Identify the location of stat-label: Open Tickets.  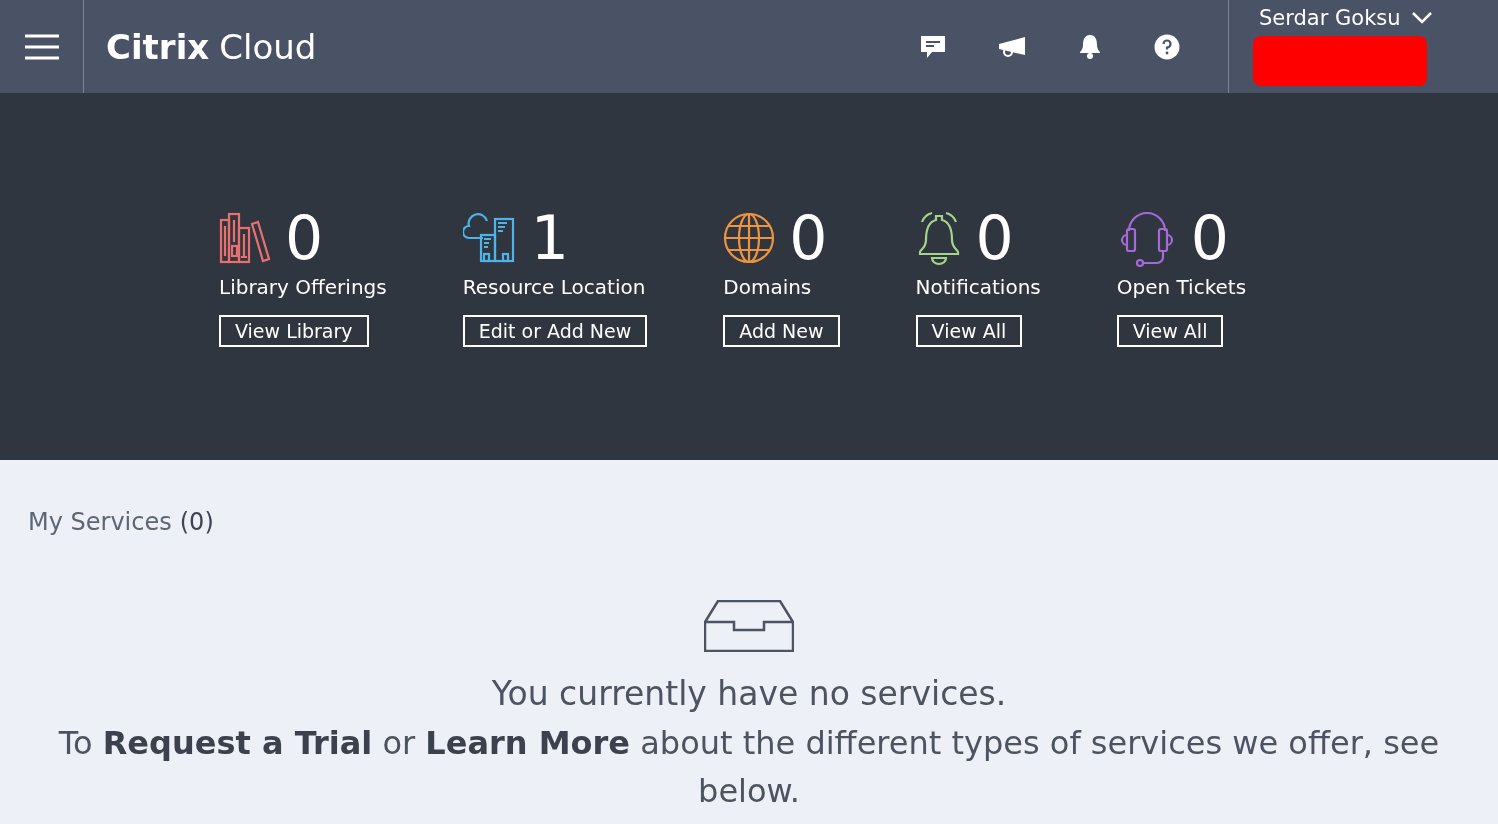
(1181, 287).